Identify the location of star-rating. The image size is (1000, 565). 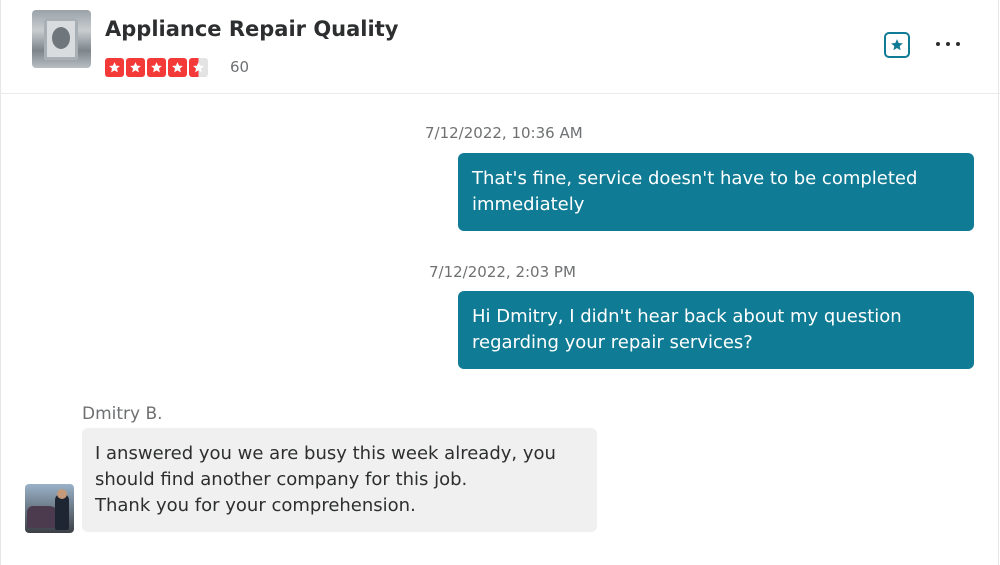
(156, 67).